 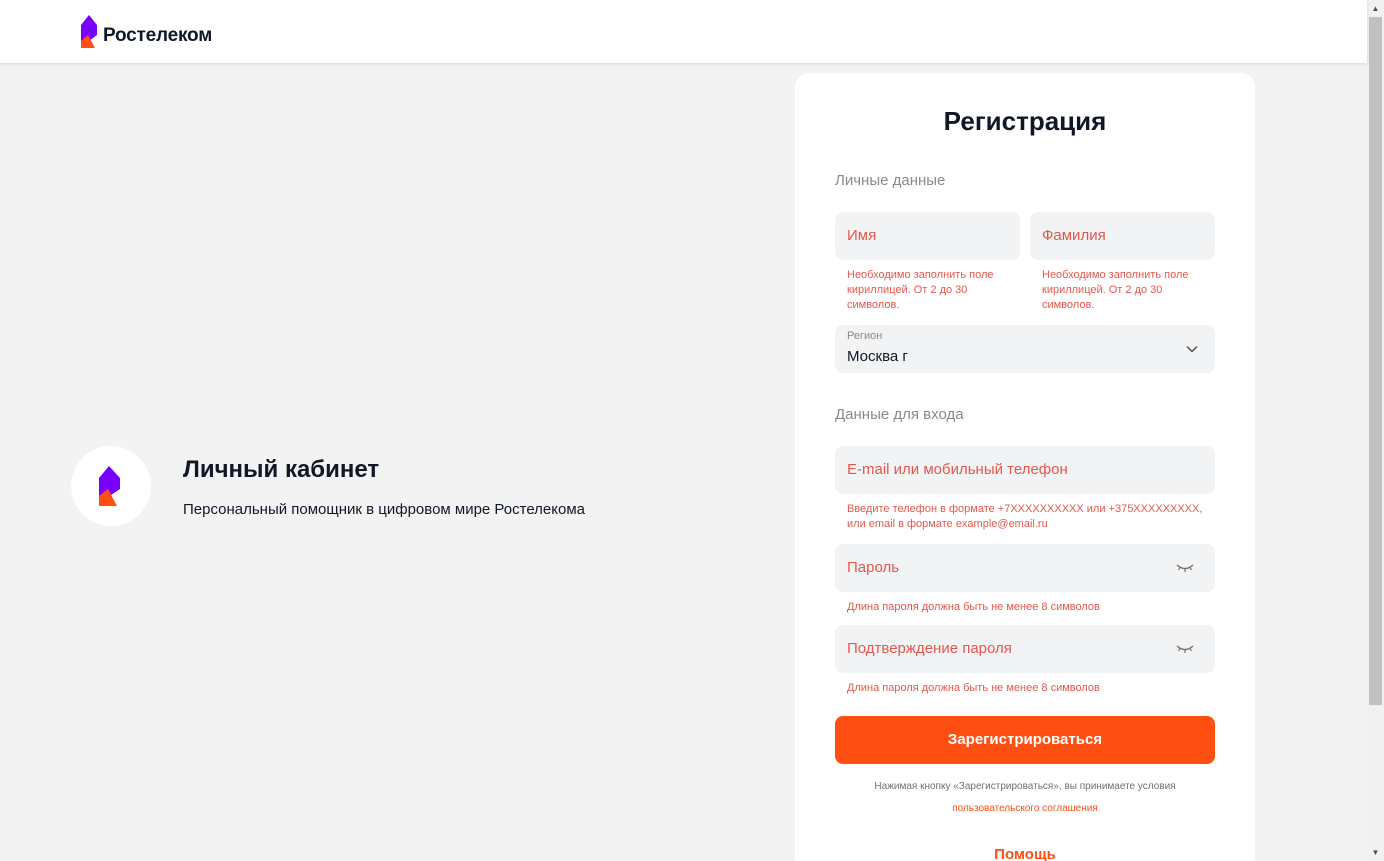 I want to click on logo-text: Ростелеком, so click(x=158, y=35).